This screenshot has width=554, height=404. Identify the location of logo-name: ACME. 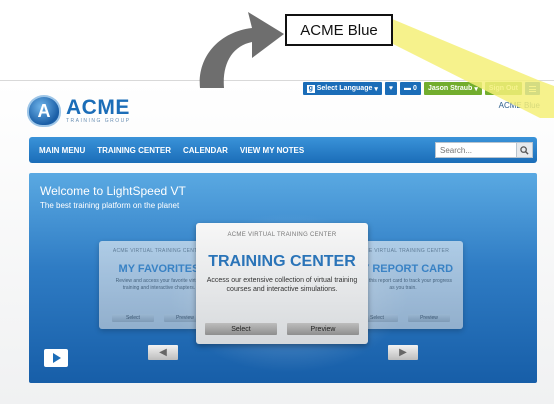
(98, 107).